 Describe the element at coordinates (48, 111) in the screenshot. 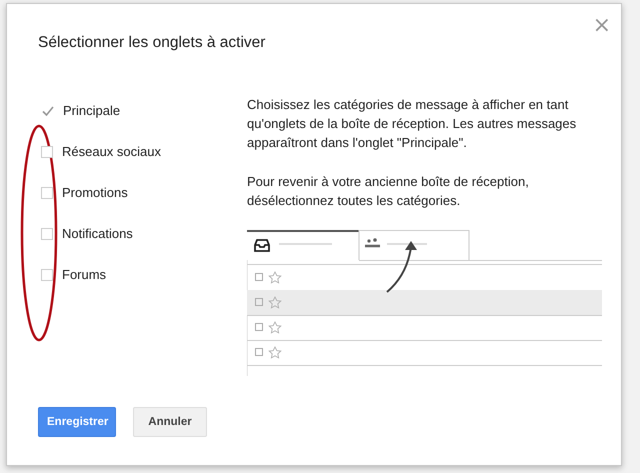

I see `checkmark-icon` at that location.